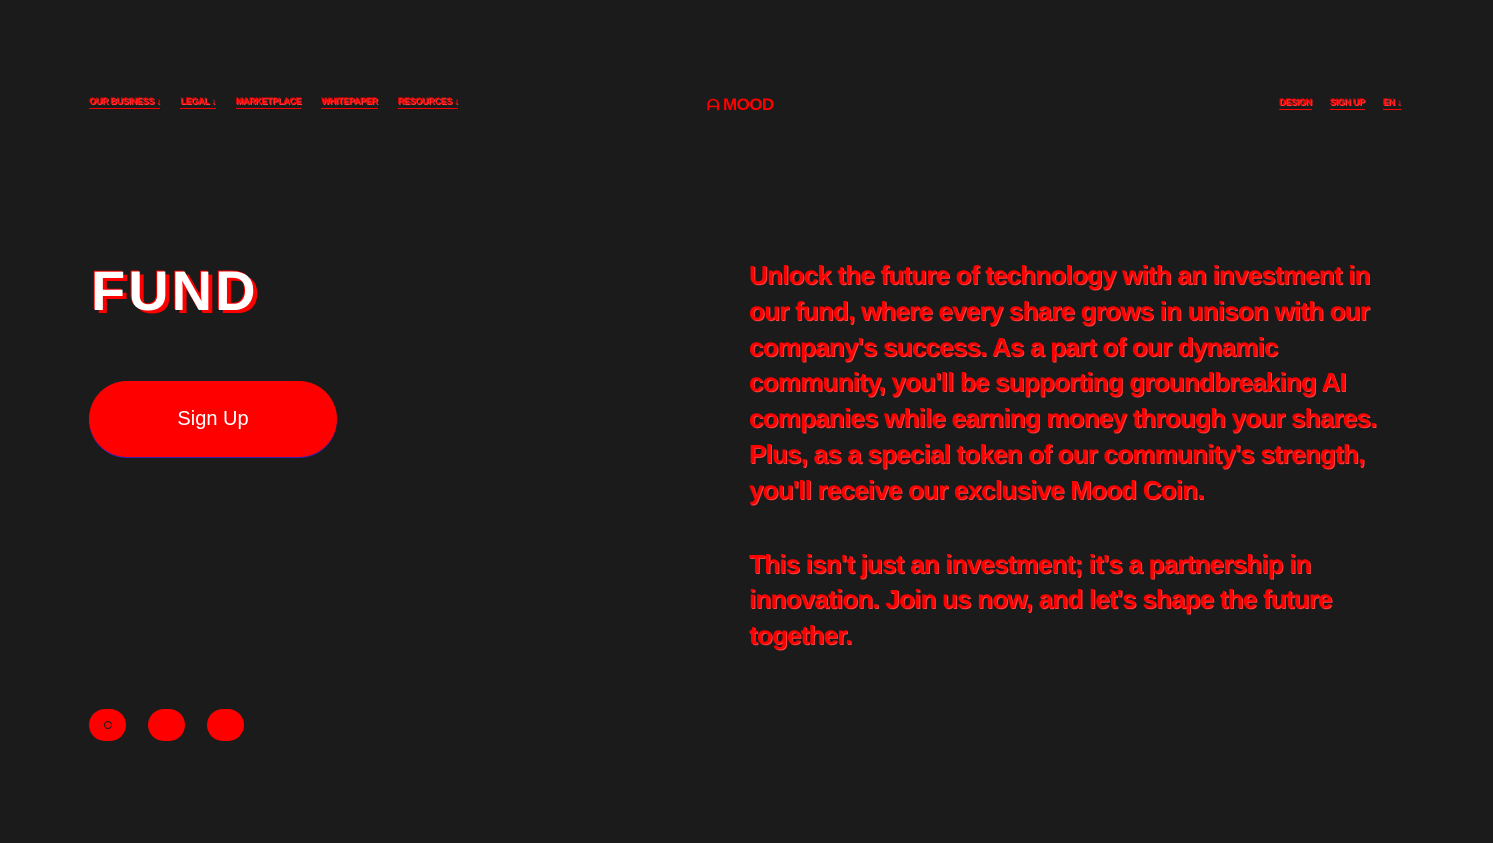 This screenshot has width=1493, height=843. Describe the element at coordinates (175, 290) in the screenshot. I see `page-title: FUND` at that location.